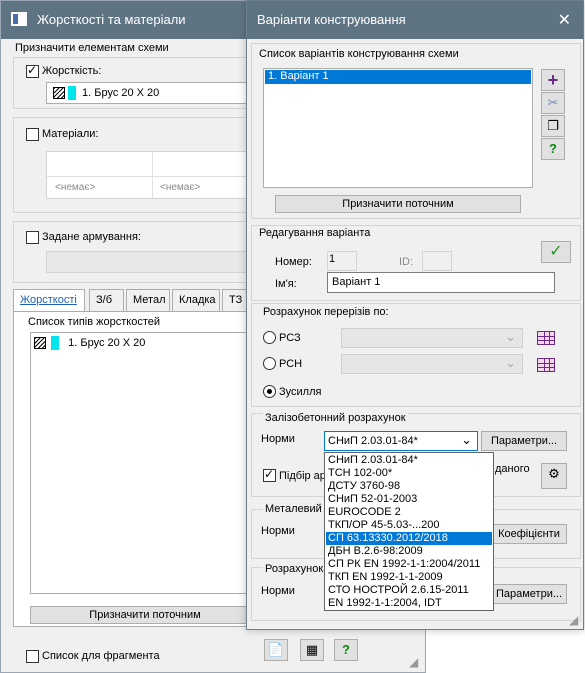  What do you see at coordinates (409, 538) in the screenshot?
I see `dropdown-option-selected: СП 63.13330.2012/2018` at bounding box center [409, 538].